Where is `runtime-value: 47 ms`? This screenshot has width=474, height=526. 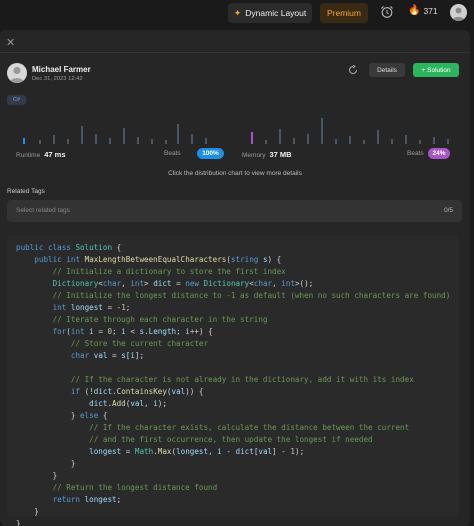 runtime-value: 47 ms is located at coordinates (55, 154).